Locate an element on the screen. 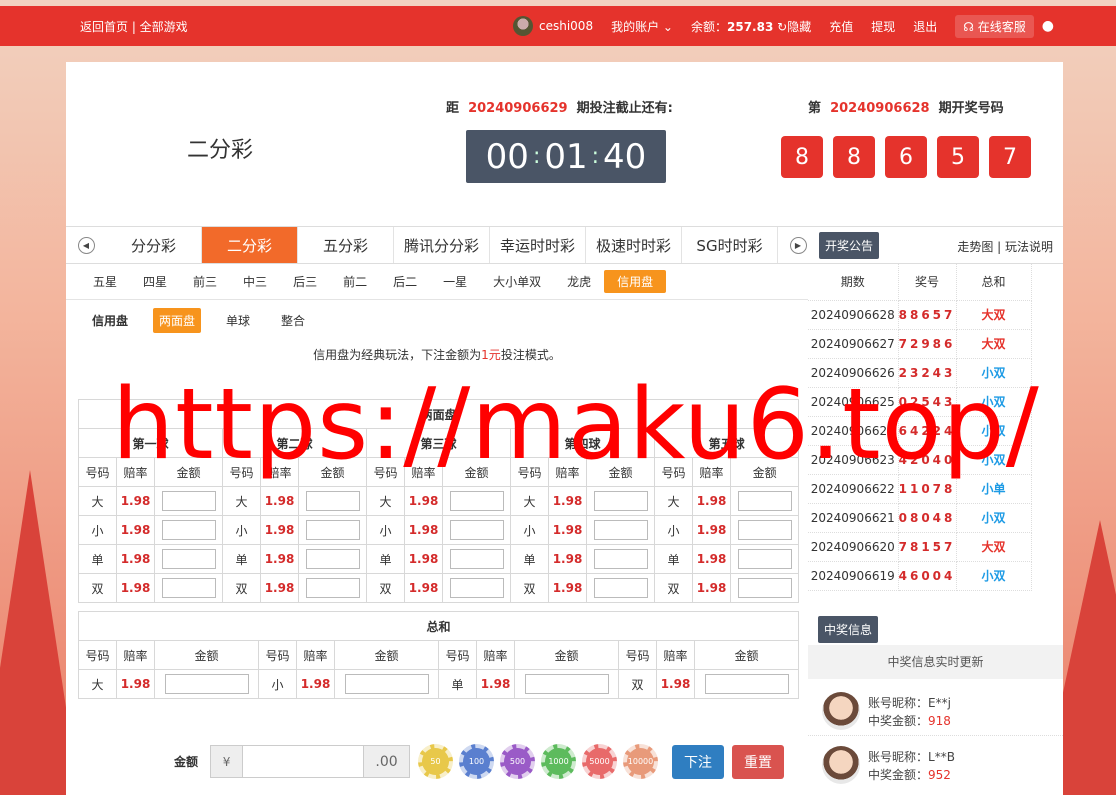  subtab-longhu: 龙虎 is located at coordinates (579, 281).